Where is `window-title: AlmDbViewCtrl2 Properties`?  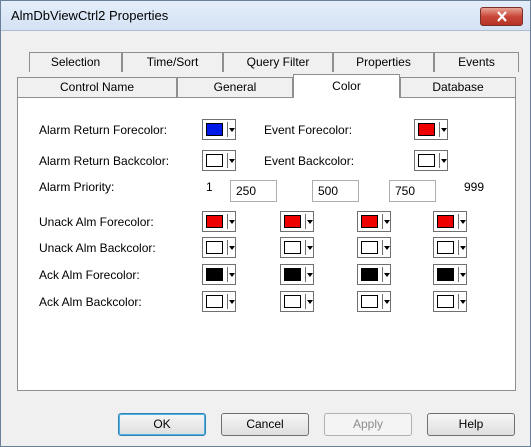
window-title: AlmDbViewCtrl2 Properties is located at coordinates (90, 15).